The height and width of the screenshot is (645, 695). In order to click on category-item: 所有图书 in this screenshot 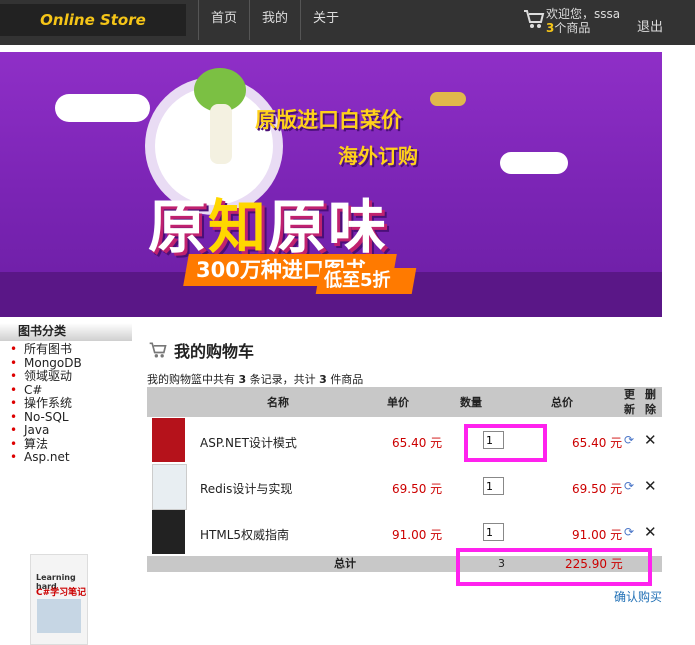, I will do `click(46, 349)`.